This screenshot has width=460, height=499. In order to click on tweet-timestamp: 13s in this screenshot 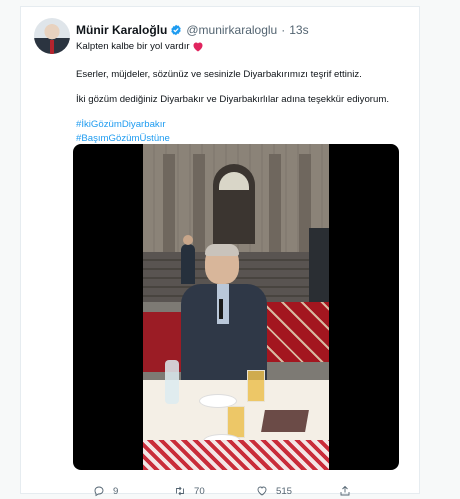, I will do `click(298, 30)`.